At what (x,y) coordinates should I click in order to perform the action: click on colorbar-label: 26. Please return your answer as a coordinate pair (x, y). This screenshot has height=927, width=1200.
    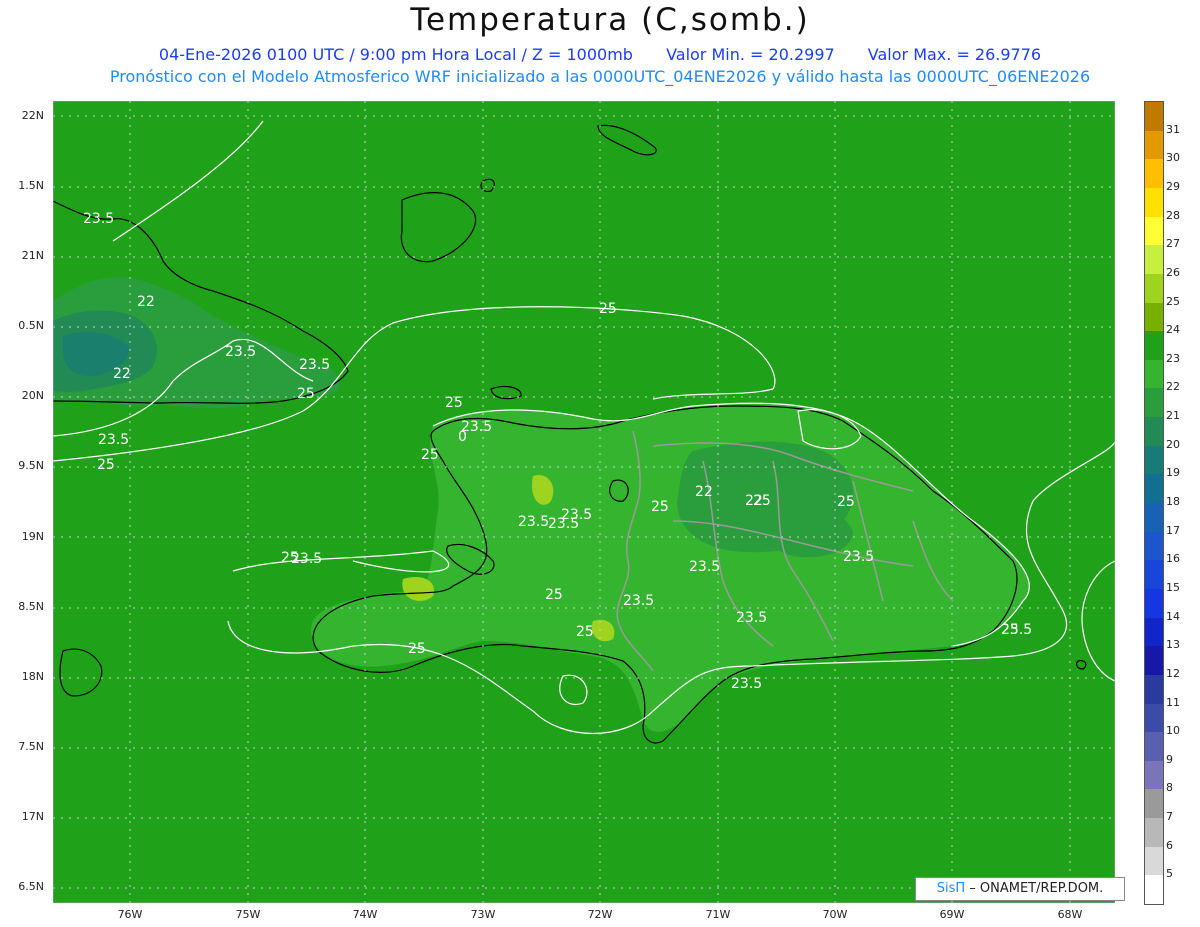
    Looking at the image, I should click on (1173, 272).